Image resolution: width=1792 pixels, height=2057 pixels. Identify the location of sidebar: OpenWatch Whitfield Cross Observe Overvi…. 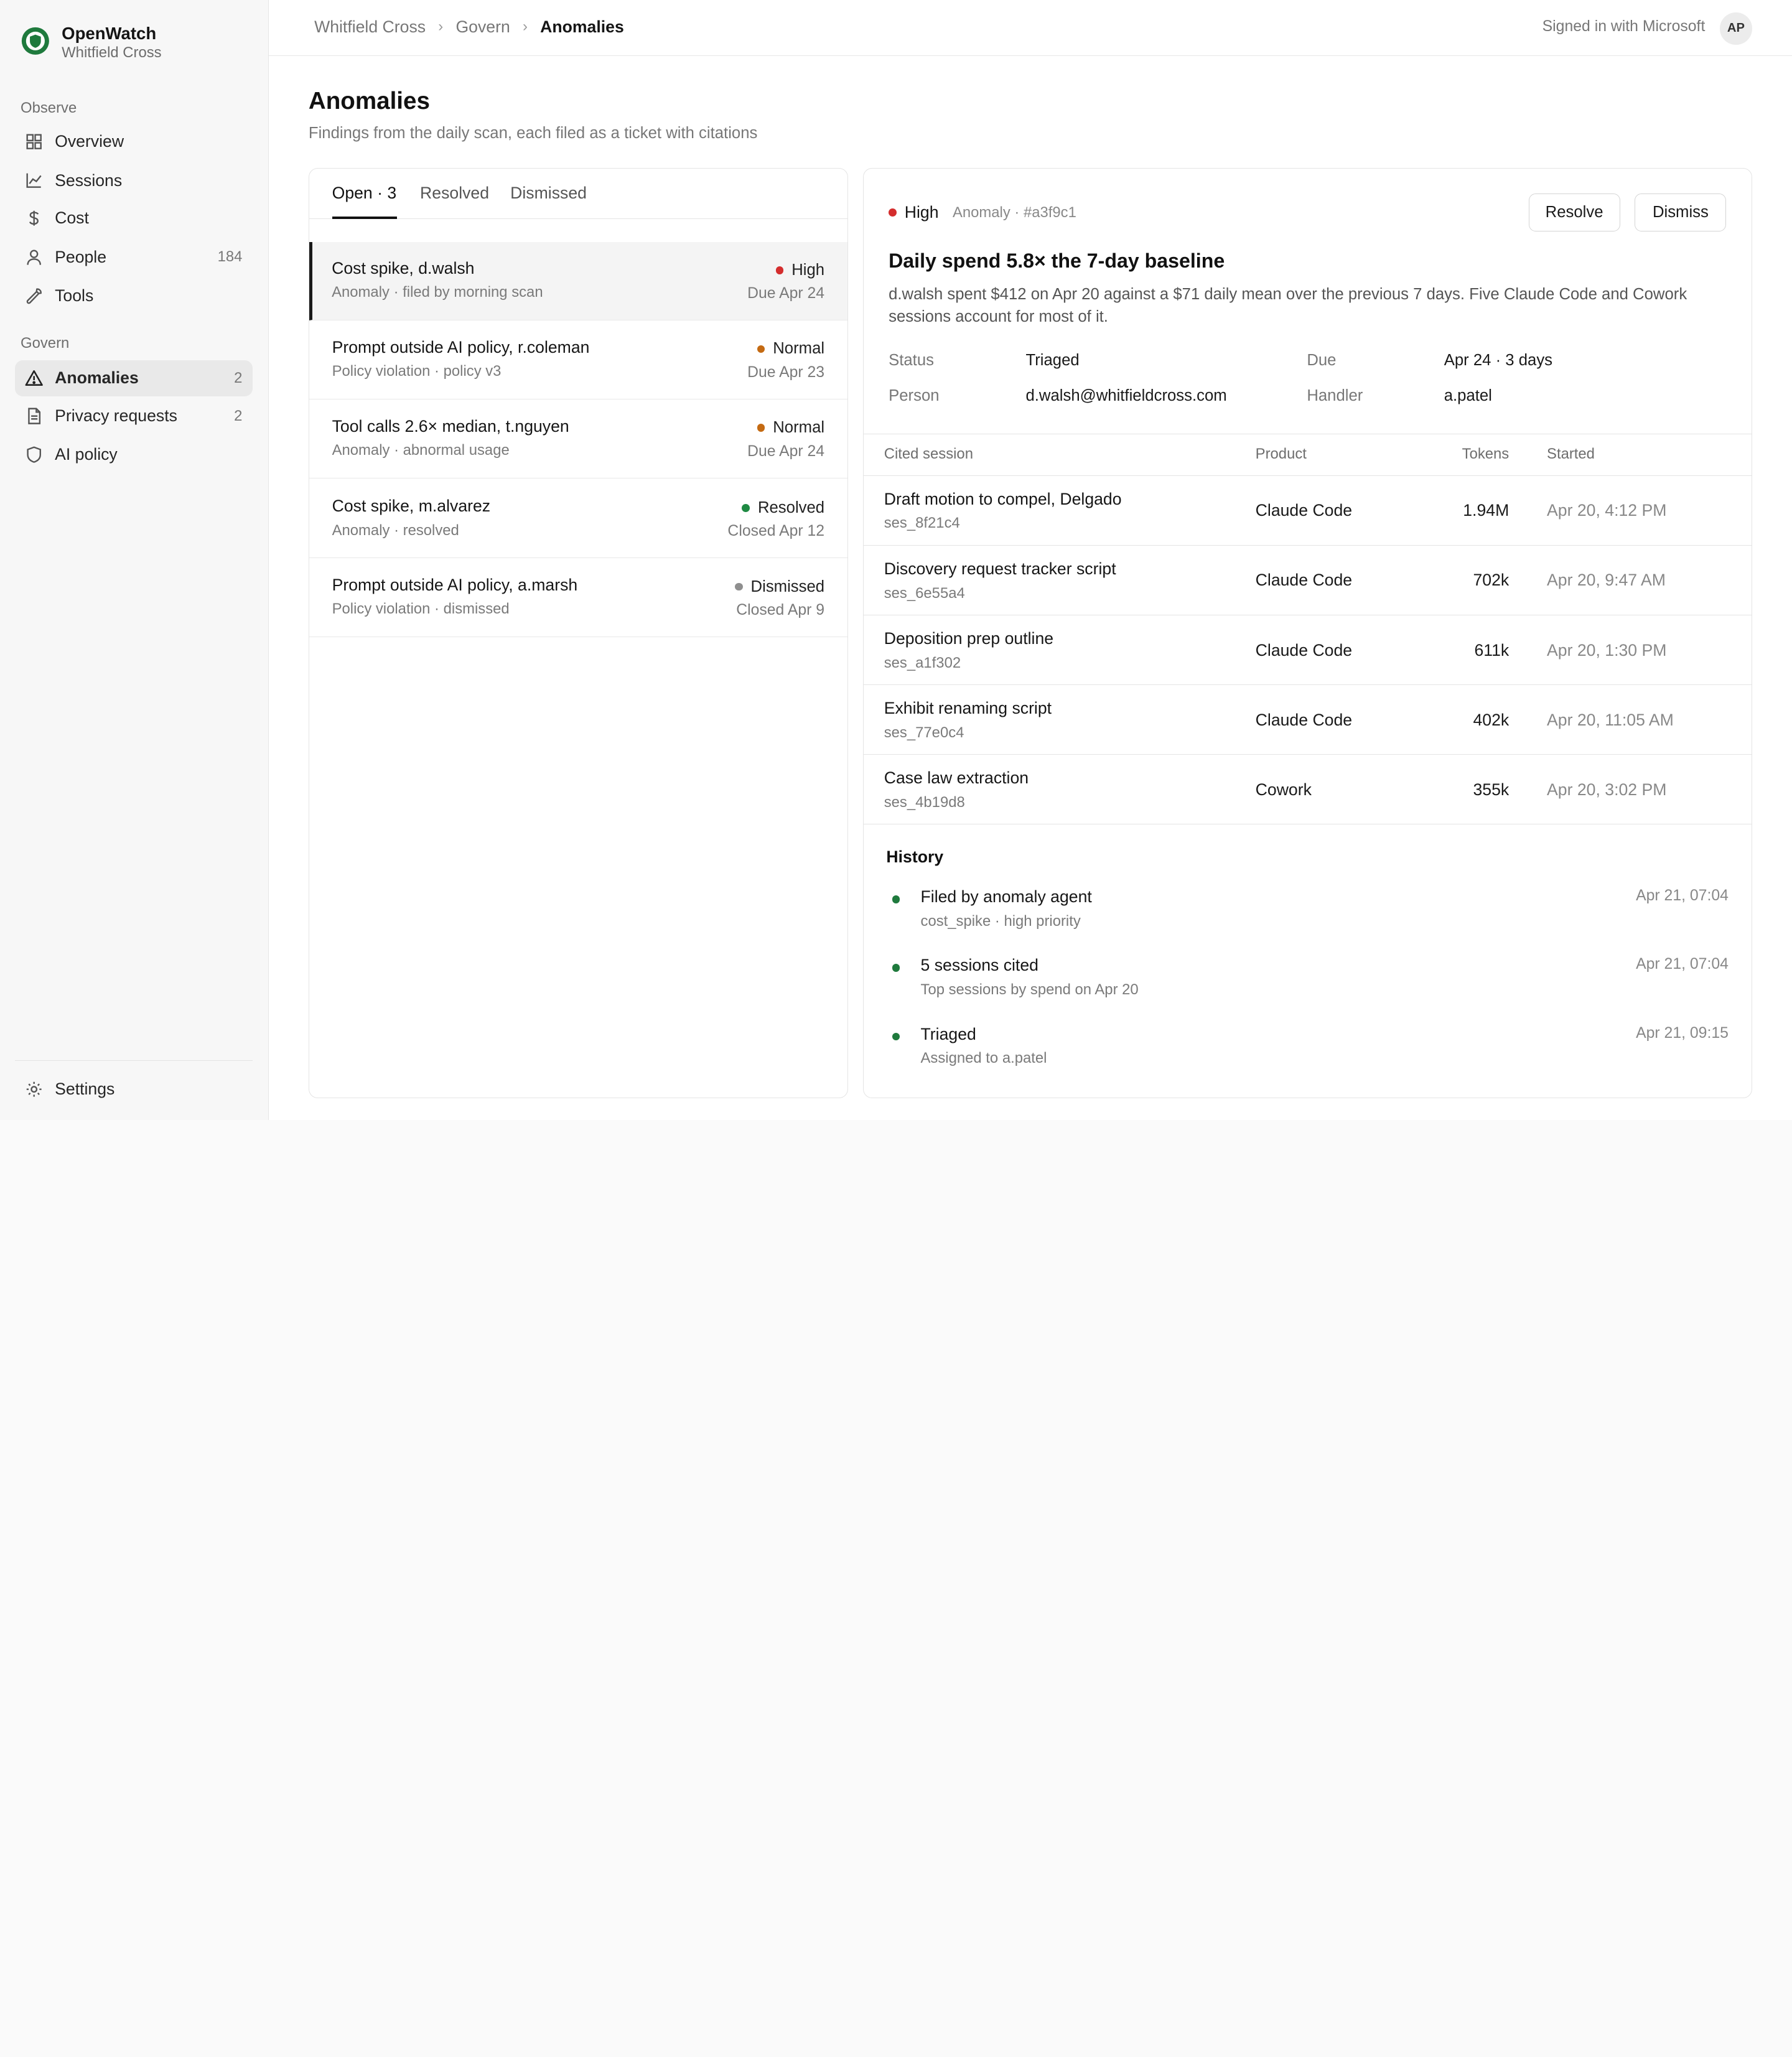
(135, 560).